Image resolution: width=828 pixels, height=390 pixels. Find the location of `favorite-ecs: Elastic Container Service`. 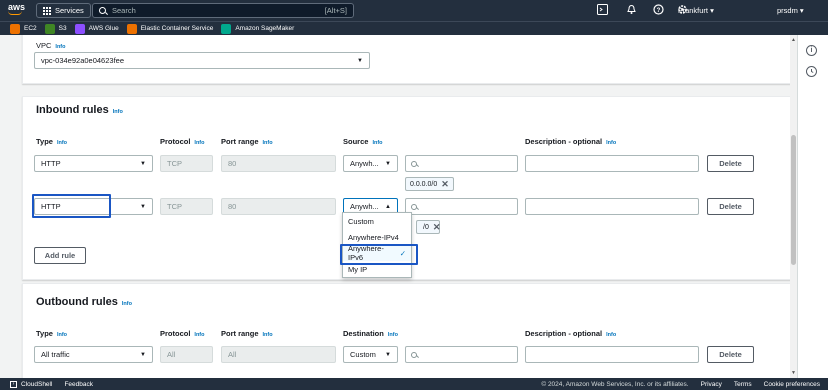

favorite-ecs: Elastic Container Service is located at coordinates (169, 28).